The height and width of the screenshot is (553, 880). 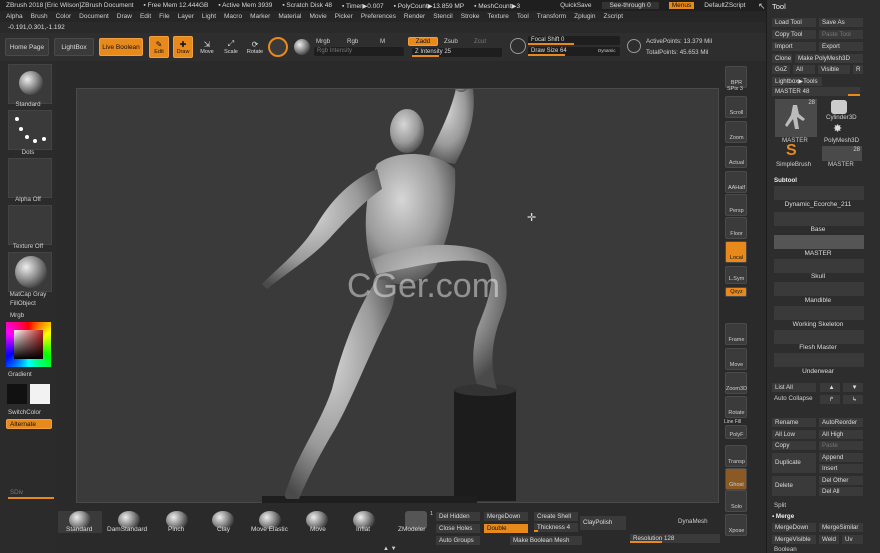 What do you see at coordinates (278, 47) in the screenshot?
I see `gizmo-icon` at bounding box center [278, 47].